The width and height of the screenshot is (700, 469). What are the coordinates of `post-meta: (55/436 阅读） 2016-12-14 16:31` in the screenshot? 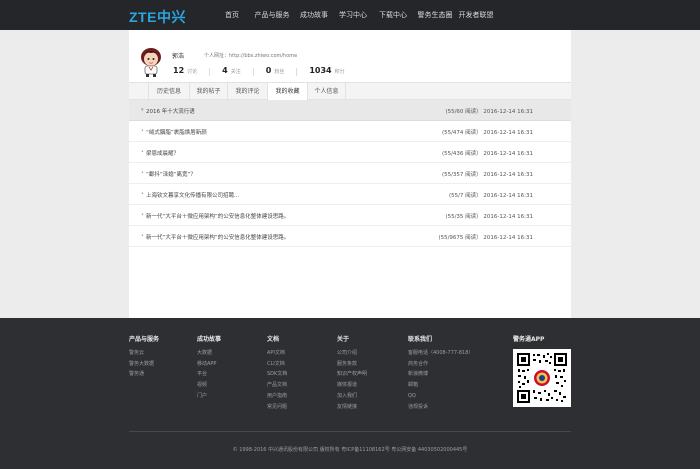 It's located at (487, 154).